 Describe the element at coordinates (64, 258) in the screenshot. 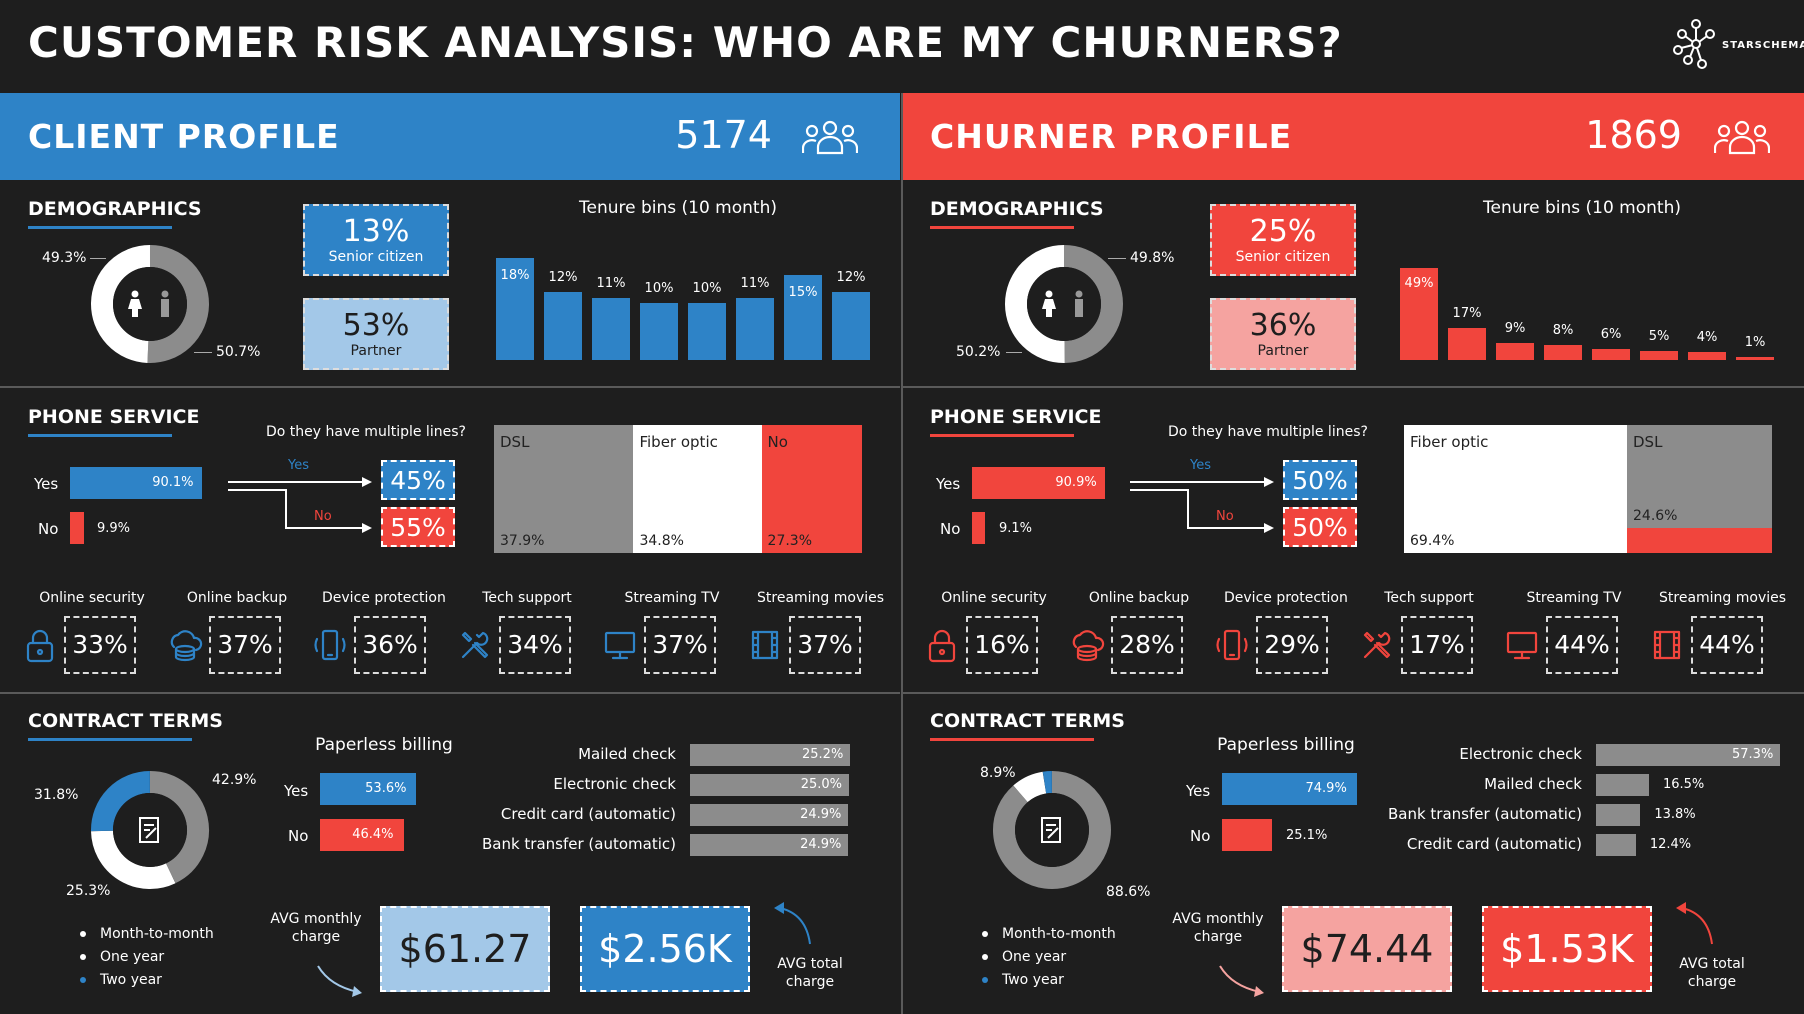

I see `gender-female-pct: 49.3%` at that location.